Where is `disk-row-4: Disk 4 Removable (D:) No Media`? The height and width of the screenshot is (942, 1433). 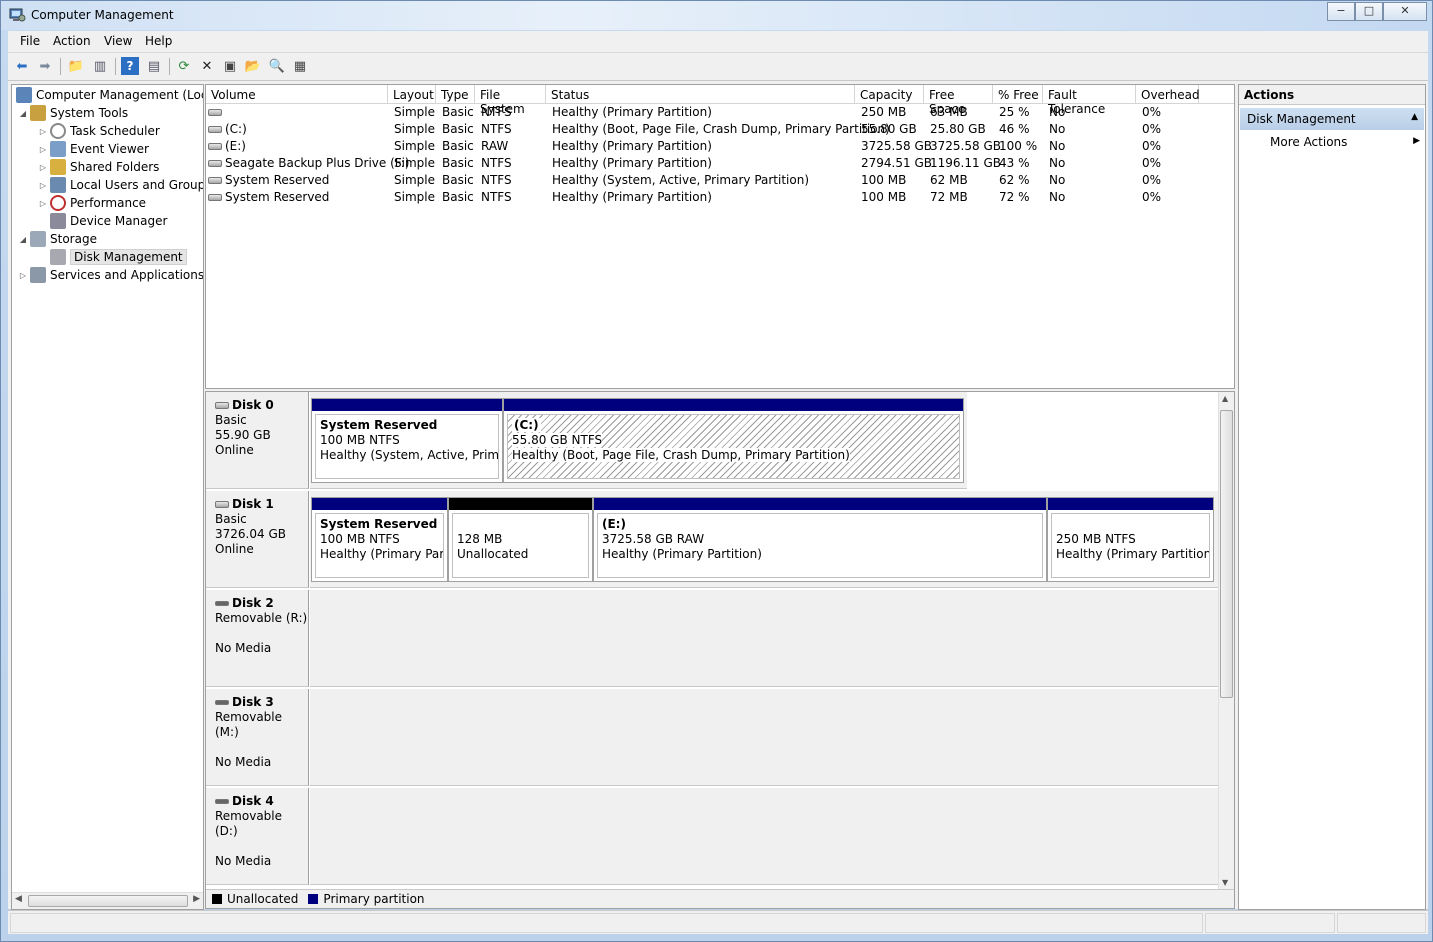
disk-row-4: Disk 4 Removable (D:) No Media is located at coordinates (712, 837).